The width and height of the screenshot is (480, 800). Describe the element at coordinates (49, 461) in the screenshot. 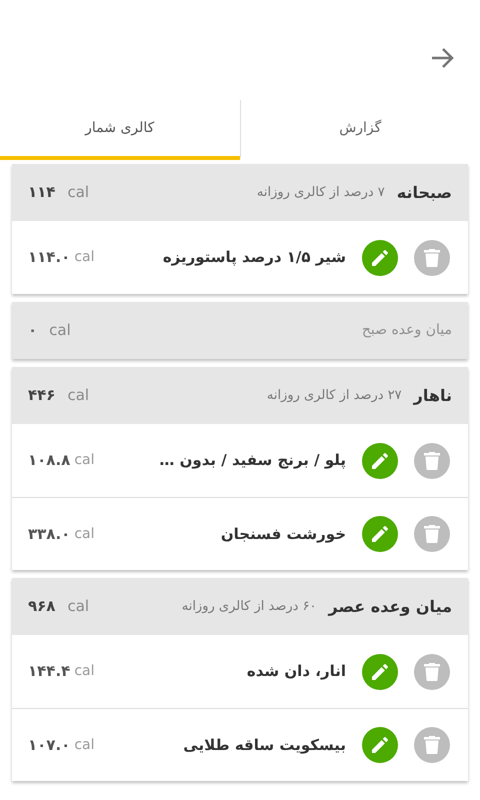

I see `food-calories: ۱۰۸.۸` at that location.